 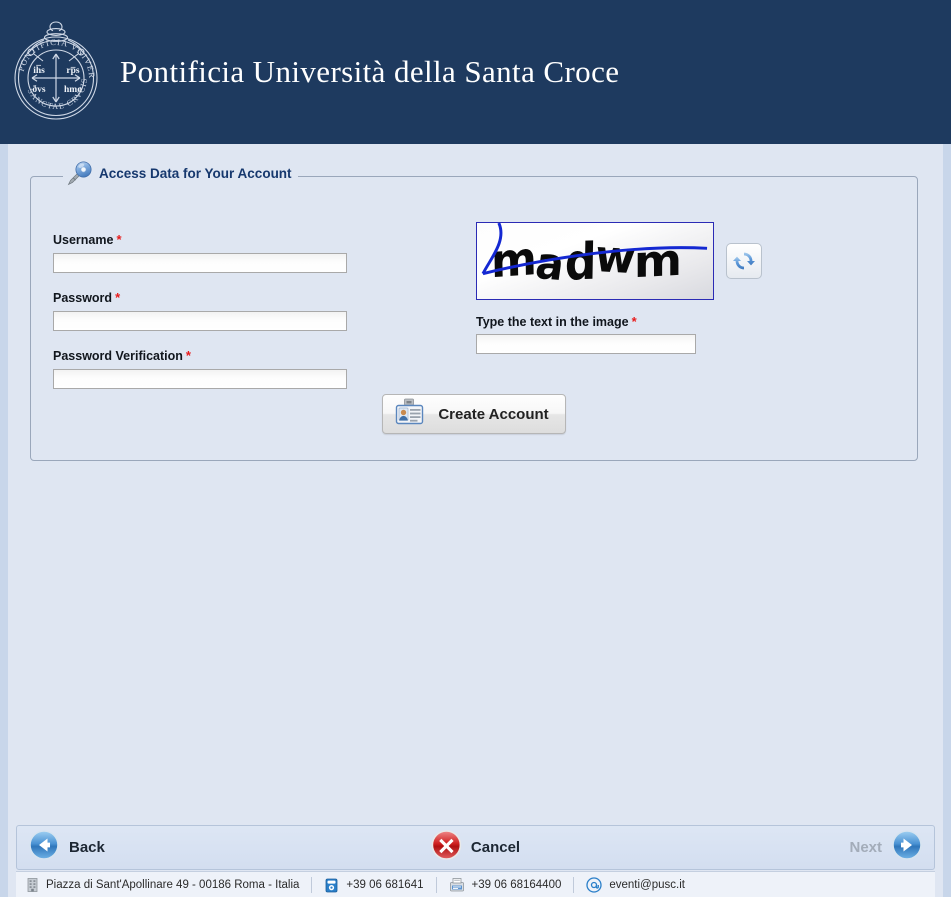 I want to click on captcha-refresh-button, so click(x=744, y=261).